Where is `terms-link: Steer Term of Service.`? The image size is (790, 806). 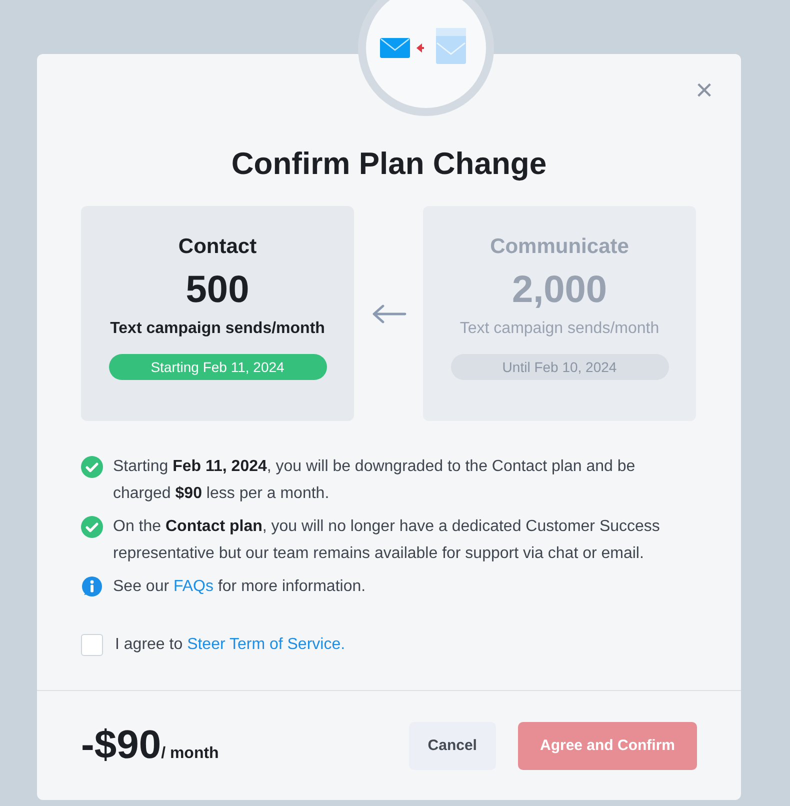
terms-link: Steer Term of Service. is located at coordinates (266, 644).